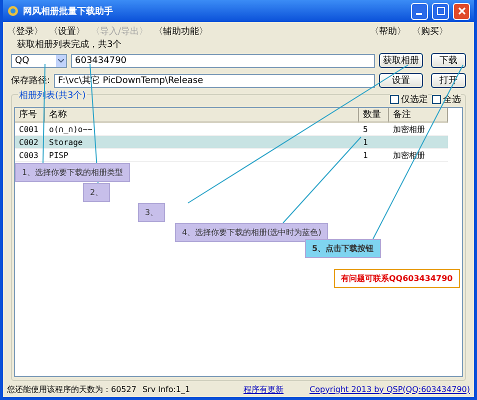 This screenshot has height=400, width=477. Describe the element at coordinates (25, 30) in the screenshot. I see `menu-item: 〈登录〉` at that location.